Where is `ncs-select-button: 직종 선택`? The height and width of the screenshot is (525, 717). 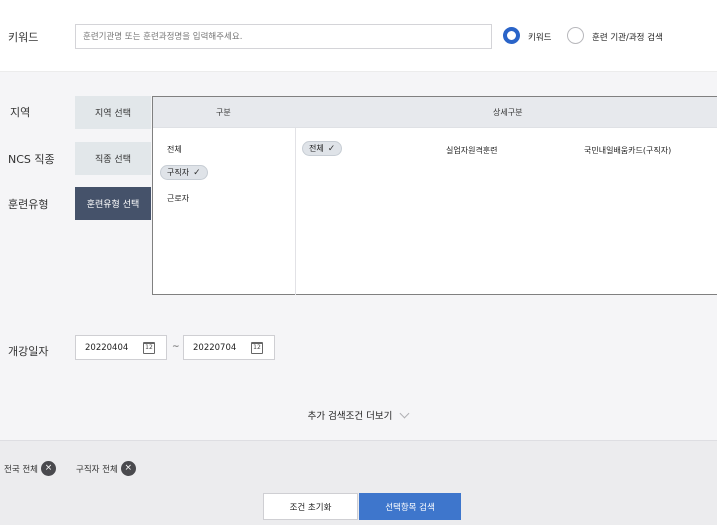
ncs-select-button: 직종 선택 is located at coordinates (113, 158).